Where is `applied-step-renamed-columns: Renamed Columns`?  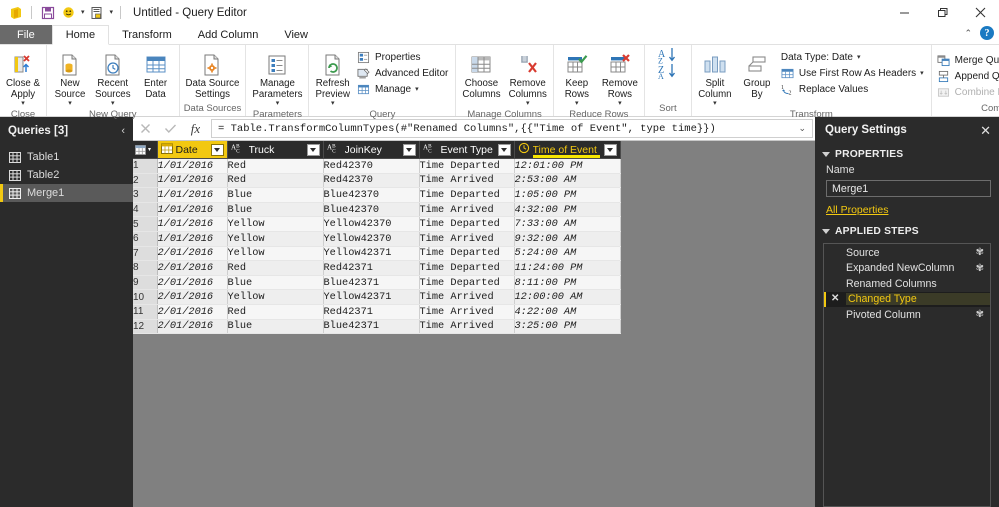 applied-step-renamed-columns: Renamed Columns is located at coordinates (907, 284).